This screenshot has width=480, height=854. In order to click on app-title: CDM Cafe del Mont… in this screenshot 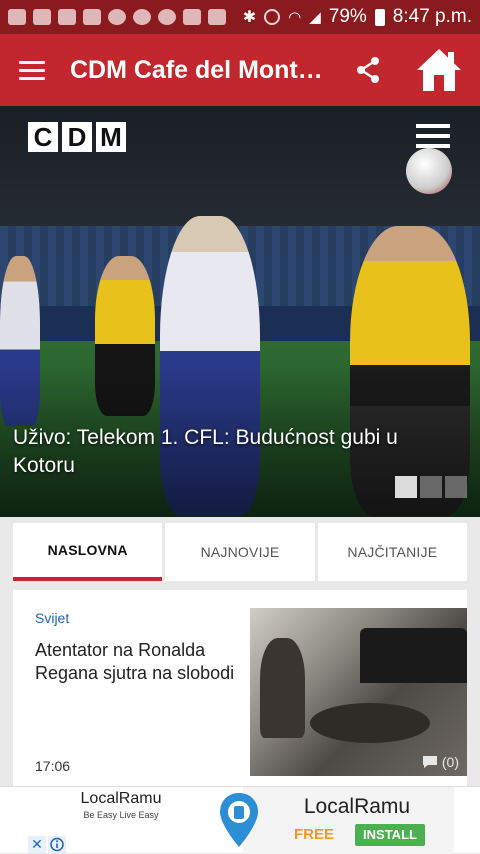, I will do `click(196, 69)`.